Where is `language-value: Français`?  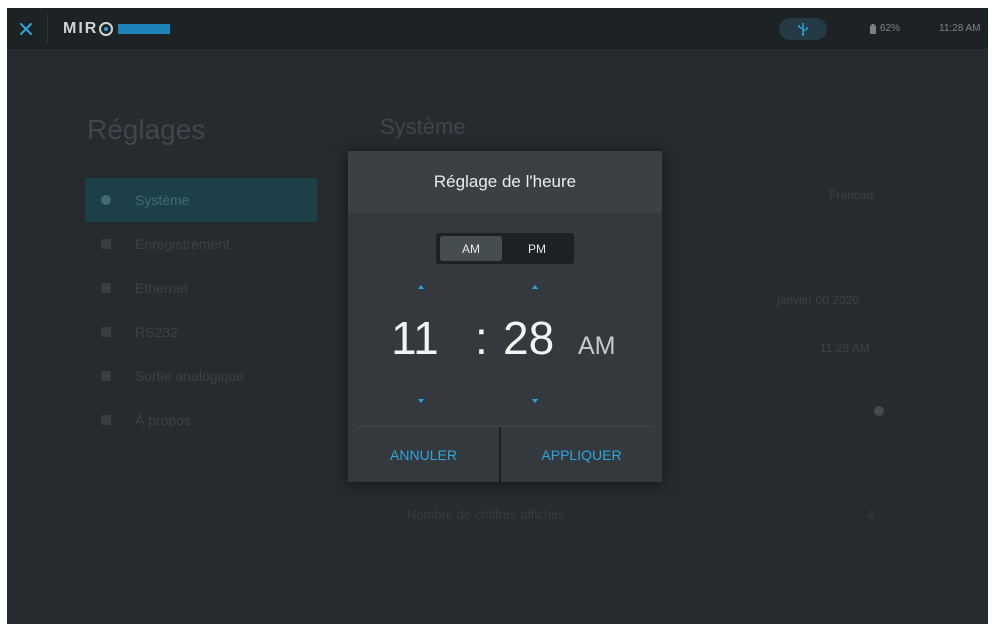
language-value: Français is located at coordinates (852, 195).